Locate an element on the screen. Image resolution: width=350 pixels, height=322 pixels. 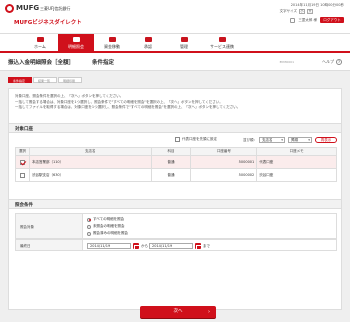
nav-label: 管理 is located at coordinates (184, 46).